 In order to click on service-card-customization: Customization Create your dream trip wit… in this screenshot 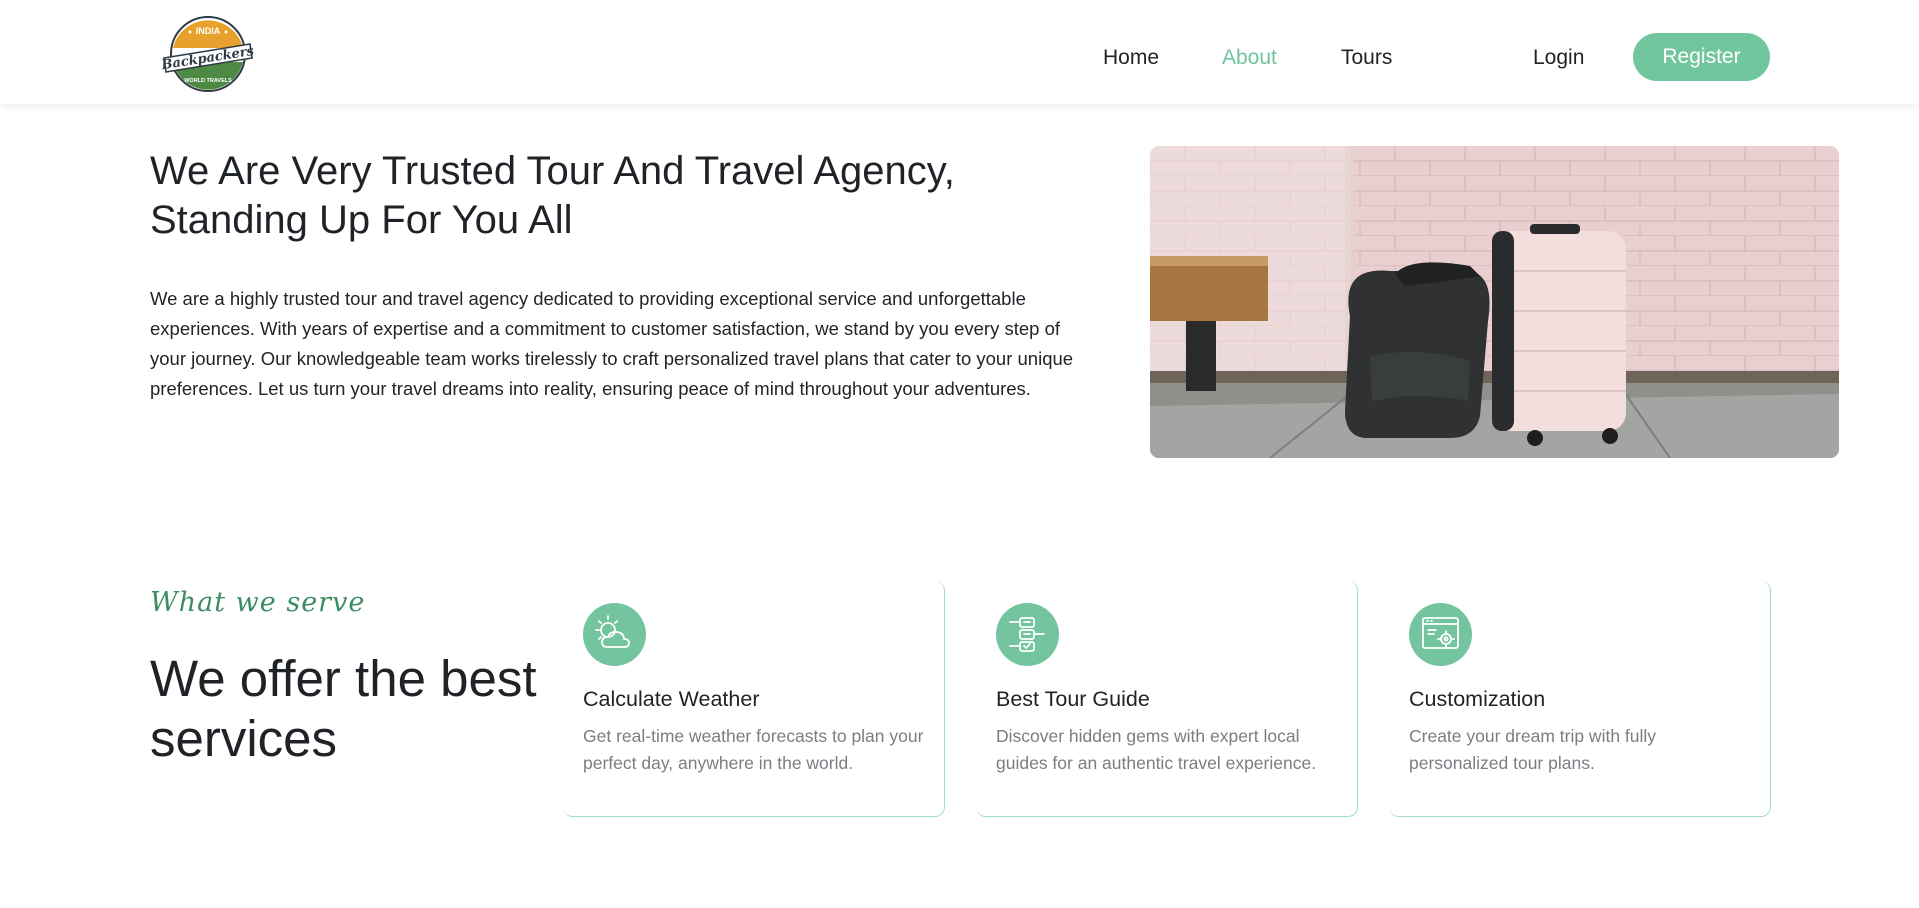, I will do `click(1580, 699)`.